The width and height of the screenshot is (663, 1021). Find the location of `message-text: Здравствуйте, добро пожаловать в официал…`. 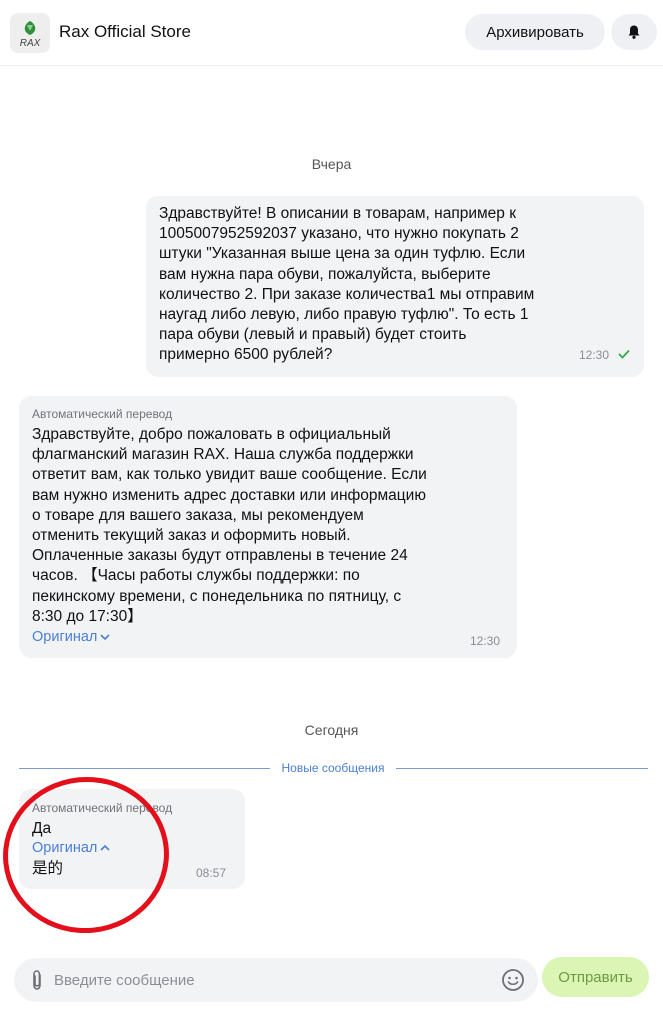

message-text: Здравствуйте, добро пожаловать в официал… is located at coordinates (229, 525).